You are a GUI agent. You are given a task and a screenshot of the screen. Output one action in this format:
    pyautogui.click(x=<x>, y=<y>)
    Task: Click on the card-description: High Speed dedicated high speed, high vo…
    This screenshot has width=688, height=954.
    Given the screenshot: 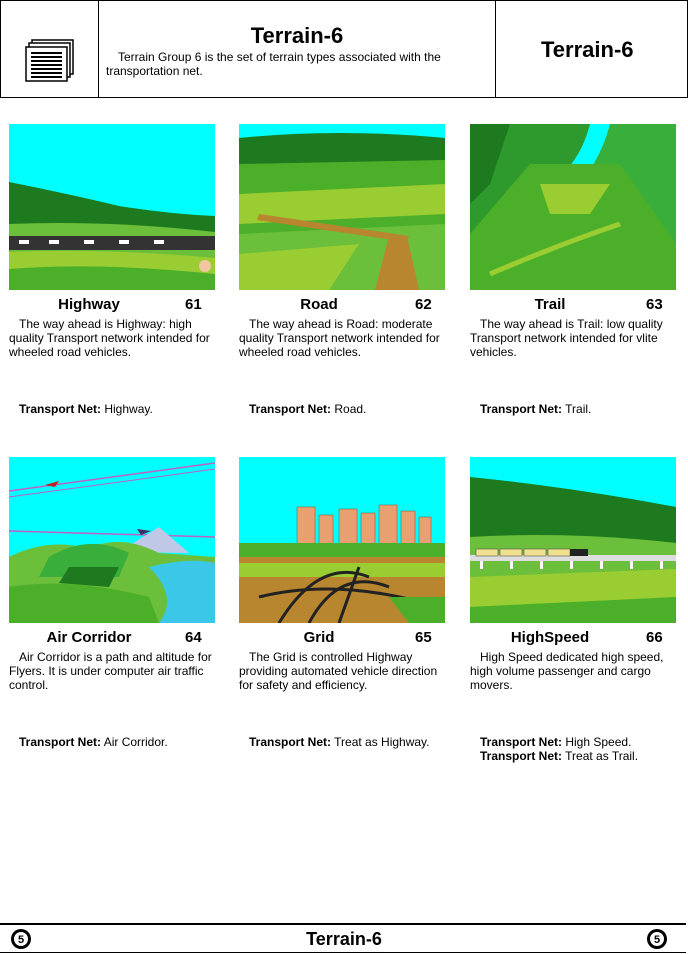 What is the action you would take?
    pyautogui.click(x=567, y=671)
    